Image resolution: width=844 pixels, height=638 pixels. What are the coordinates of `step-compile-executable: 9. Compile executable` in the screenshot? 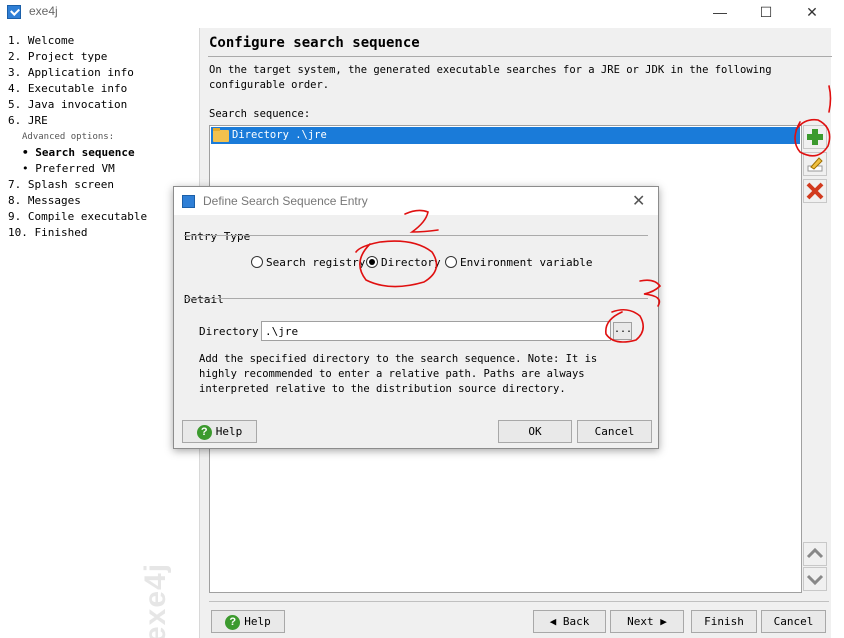 It's located at (77, 217).